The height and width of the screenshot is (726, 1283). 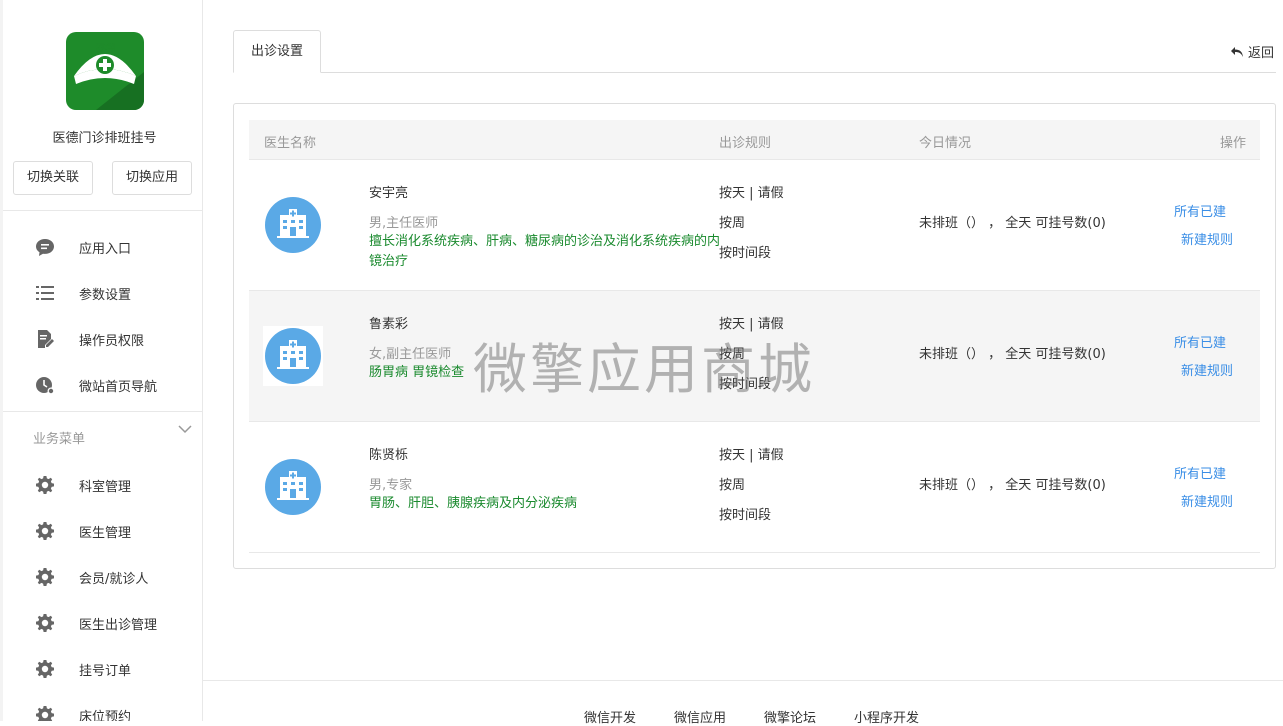 I want to click on sidebar-item-orders: 挂号订单, so click(x=102, y=669).